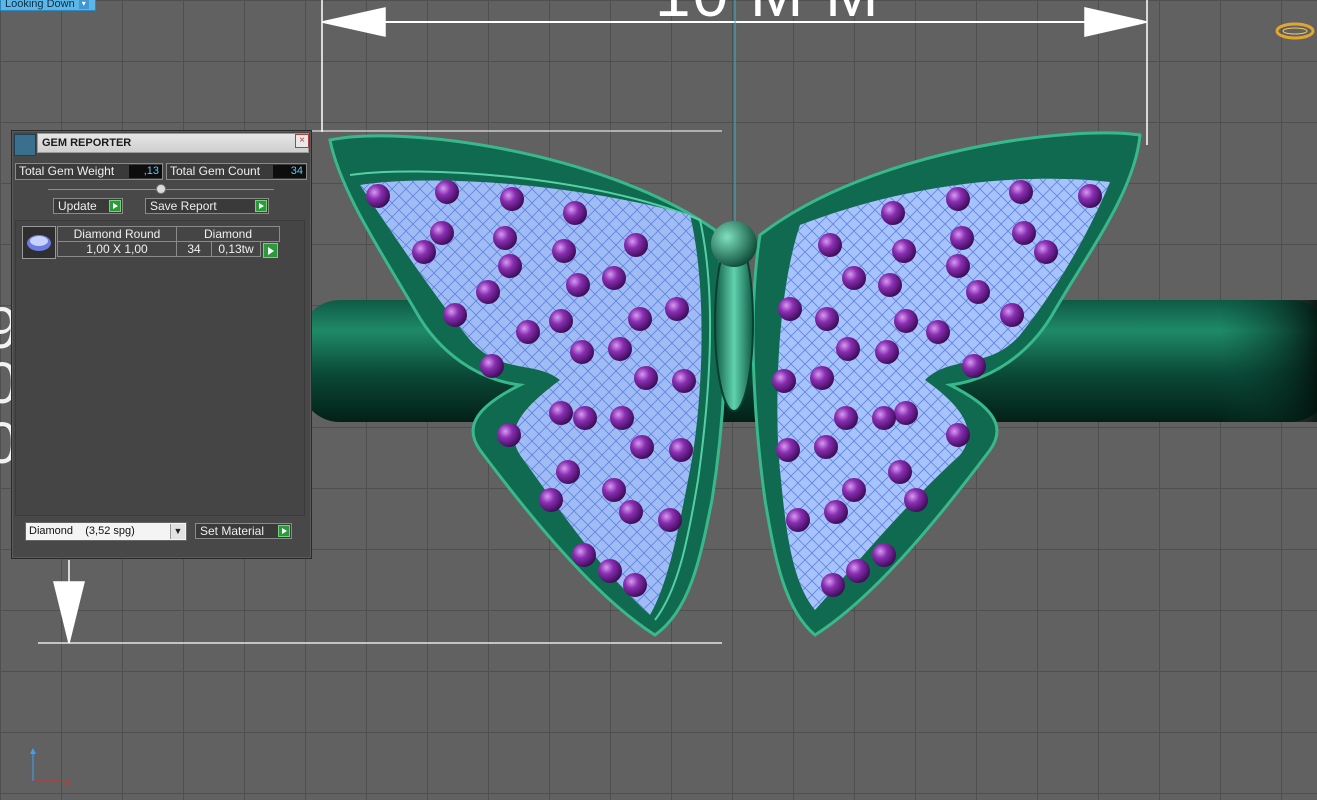  I want to click on save-report-button: Save Report, so click(207, 206).